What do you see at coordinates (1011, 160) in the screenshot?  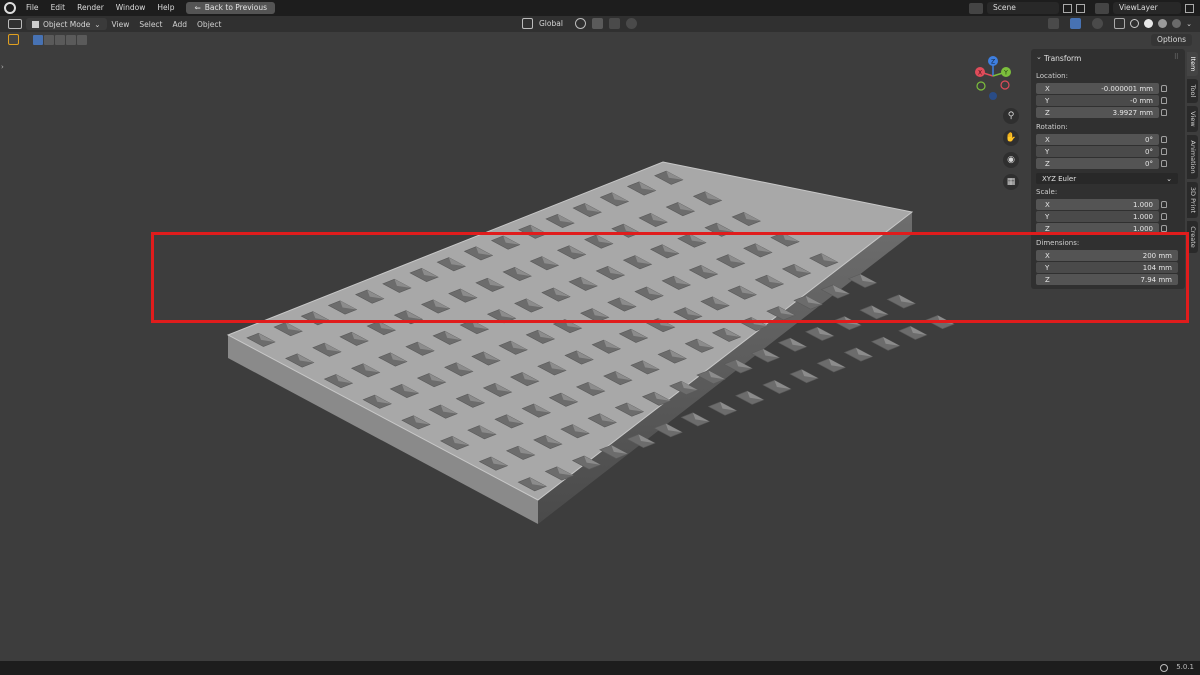 I see `camera-view-icon: ◉` at bounding box center [1011, 160].